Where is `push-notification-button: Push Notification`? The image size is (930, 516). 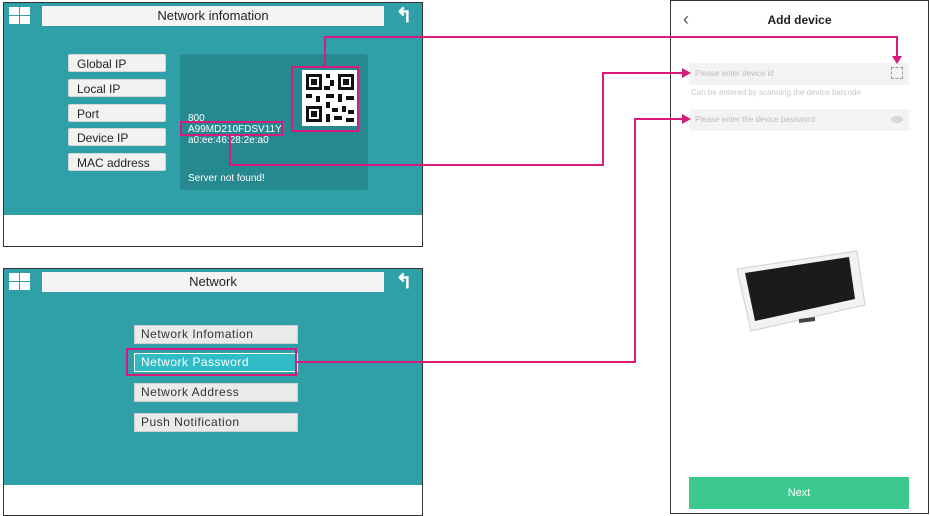
push-notification-button: Push Notification is located at coordinates (216, 422).